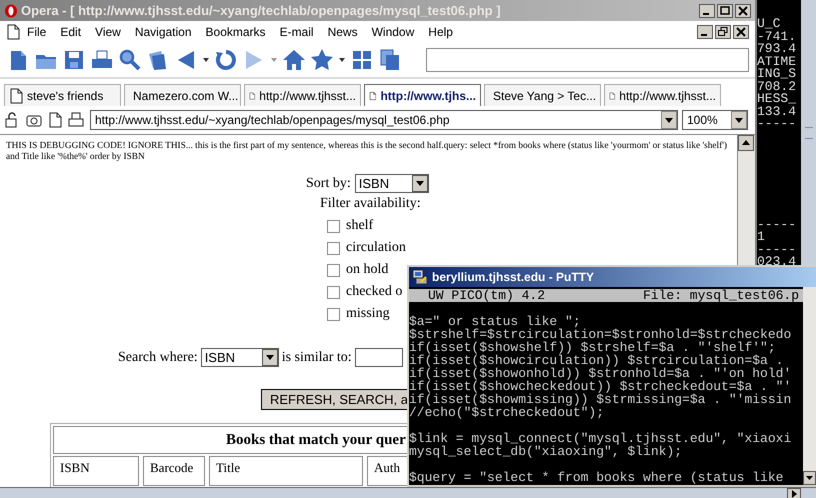 The width and height of the screenshot is (816, 498). What do you see at coordinates (286, 471) in the screenshot?
I see `column-header: Title` at bounding box center [286, 471].